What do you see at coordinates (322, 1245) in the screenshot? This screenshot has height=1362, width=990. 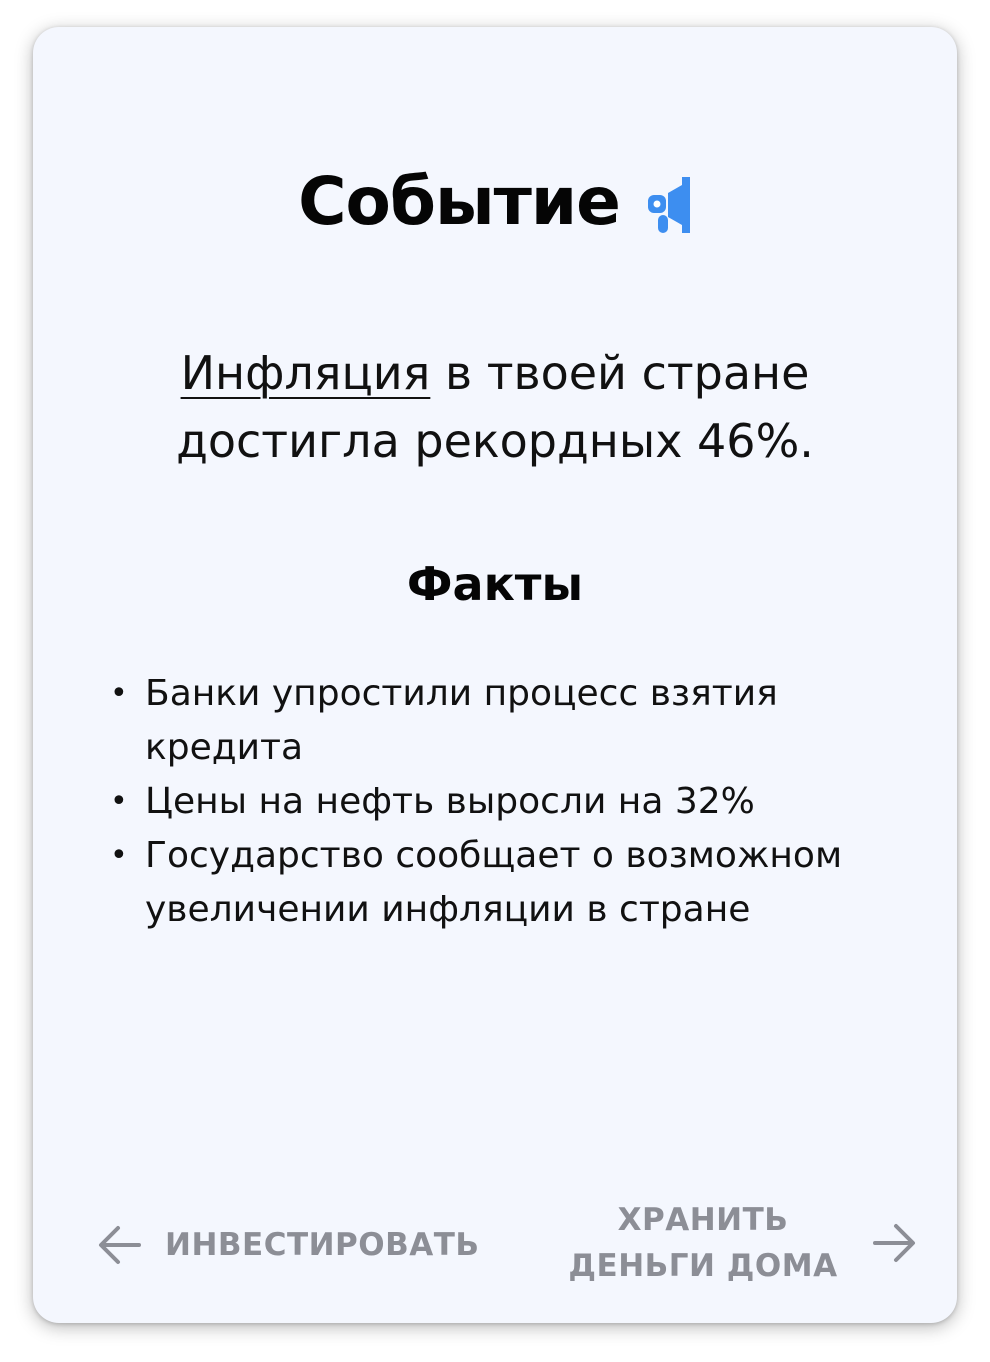 I see `invest-label: ИНВЕСТИРОВАТЬ` at bounding box center [322, 1245].